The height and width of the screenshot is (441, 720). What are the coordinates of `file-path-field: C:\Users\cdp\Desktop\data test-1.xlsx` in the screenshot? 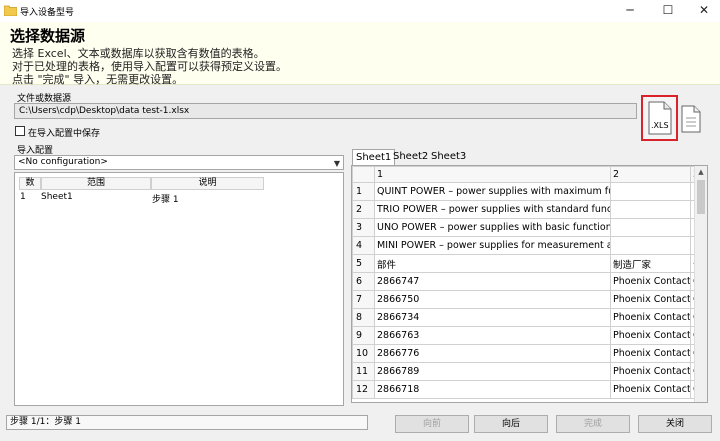 It's located at (325, 111).